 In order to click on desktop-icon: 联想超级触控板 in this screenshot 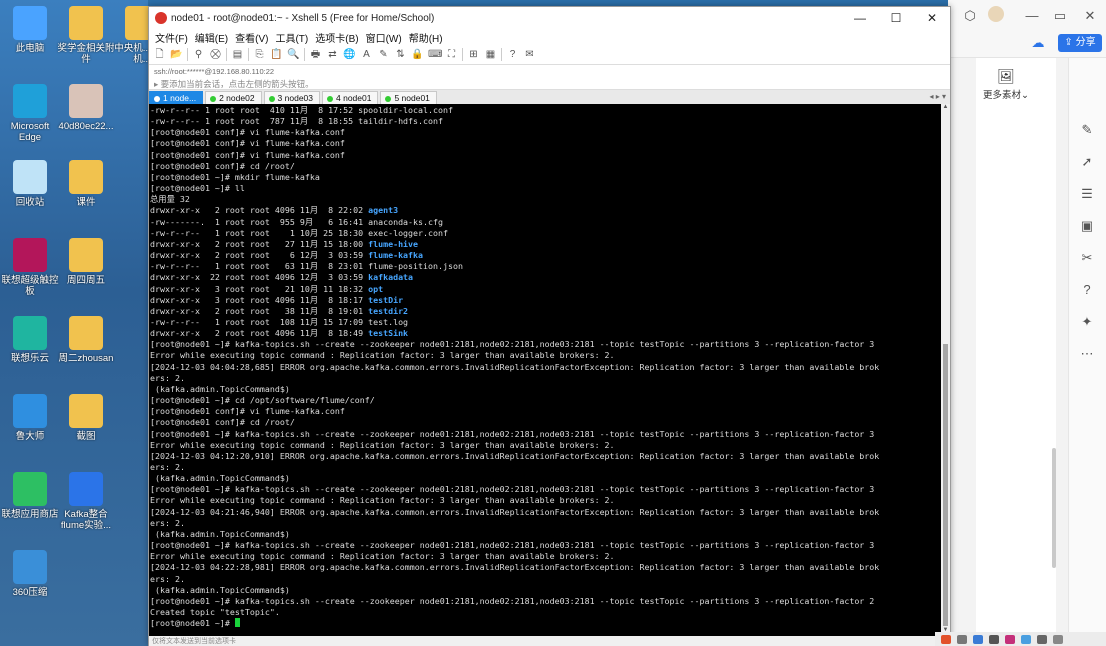, I will do `click(30, 267)`.